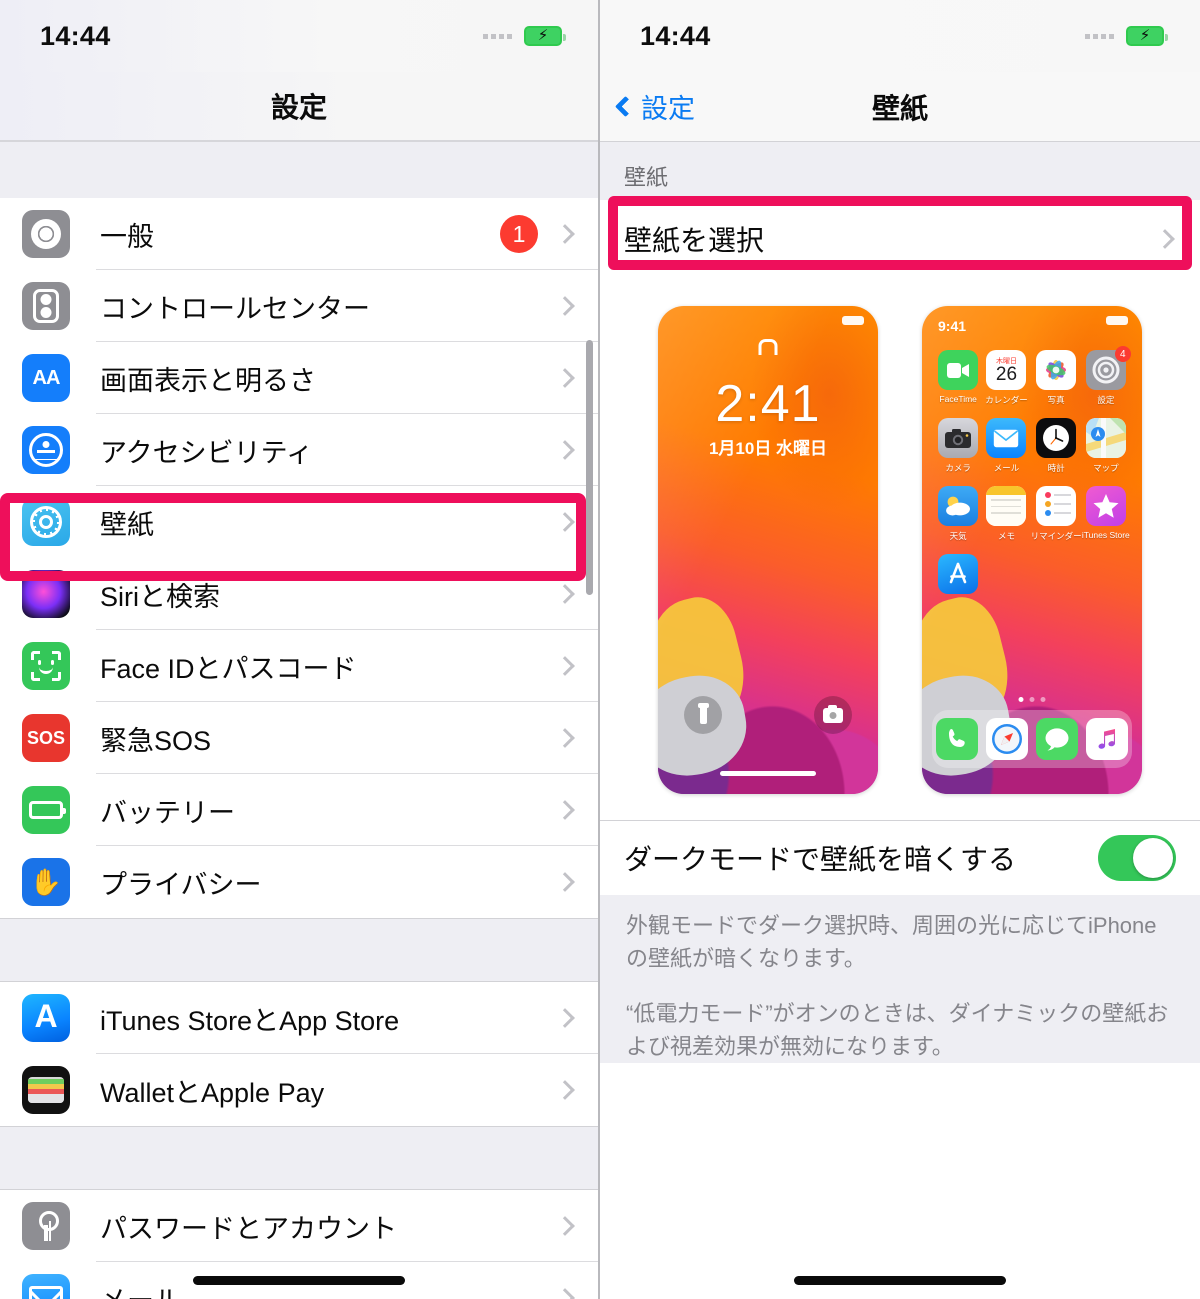  I want to click on siri-icon, so click(46, 594).